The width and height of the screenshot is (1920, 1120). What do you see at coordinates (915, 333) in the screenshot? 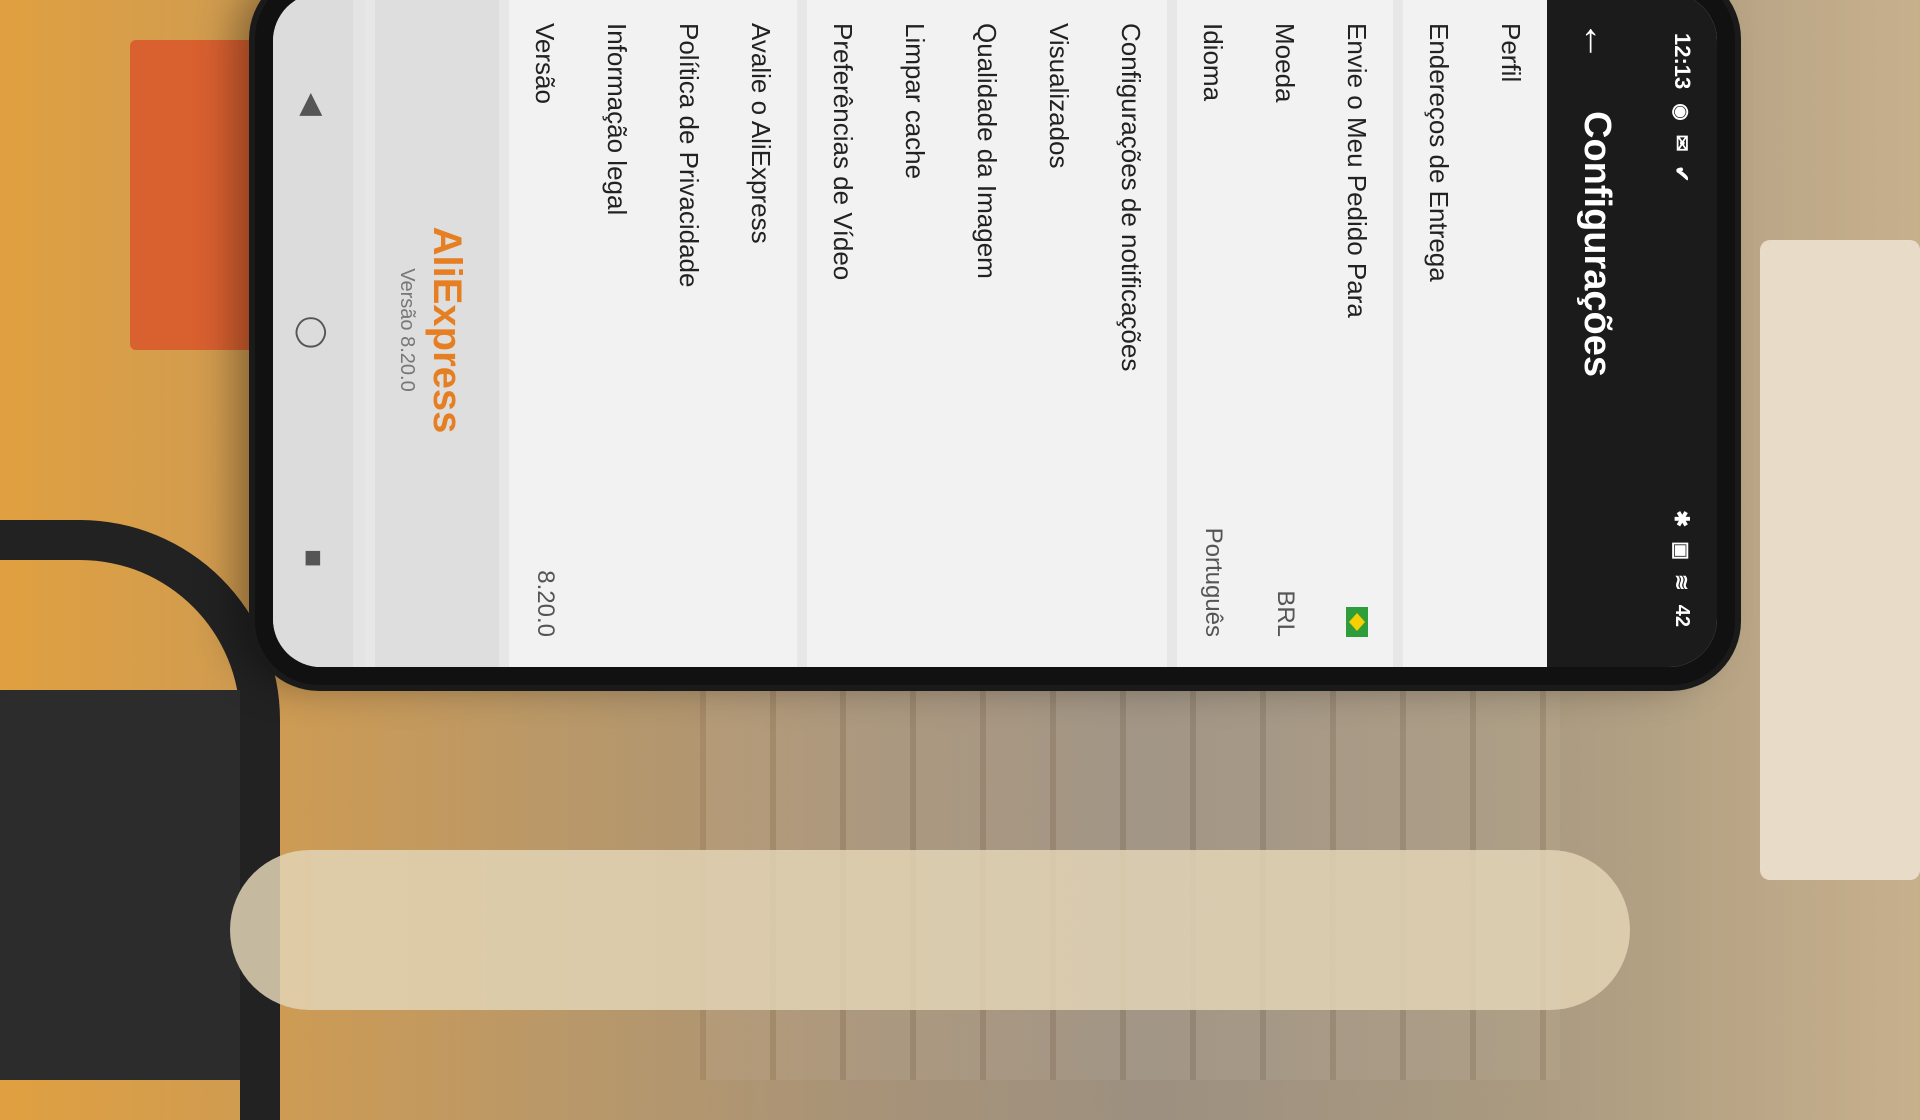
I see `settings-item-limpar-cache: Limpar cache` at bounding box center [915, 333].